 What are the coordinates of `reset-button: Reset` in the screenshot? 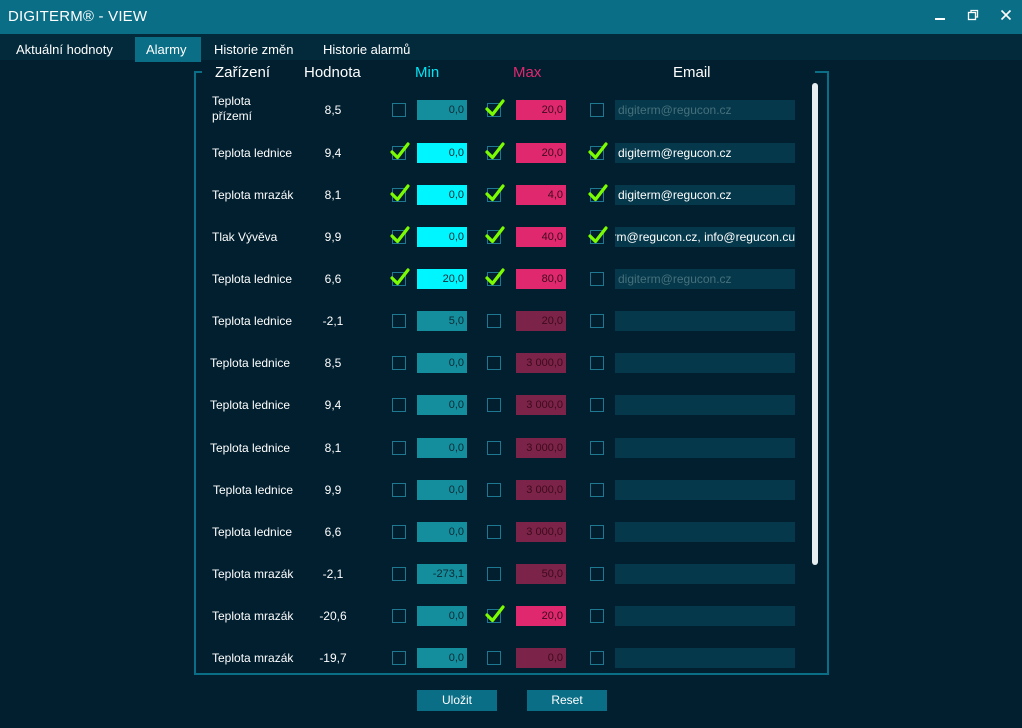 It's located at (567, 700).